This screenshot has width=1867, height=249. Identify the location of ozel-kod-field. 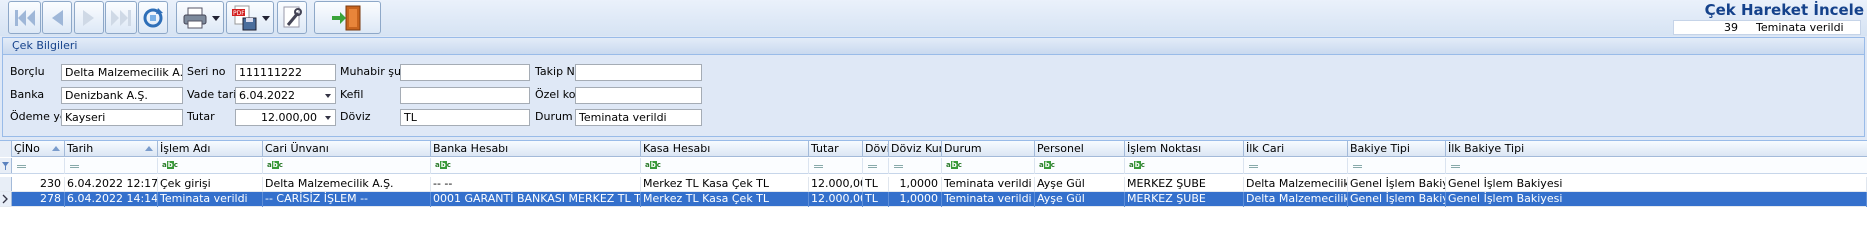
(638, 95).